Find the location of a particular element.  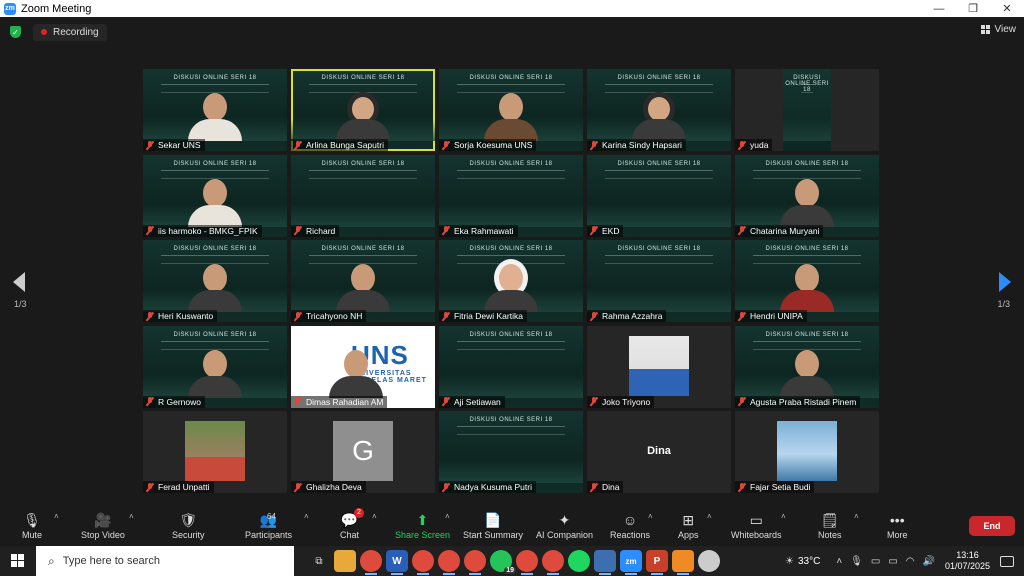

task-view-icon: ⧉ is located at coordinates (319, 561).